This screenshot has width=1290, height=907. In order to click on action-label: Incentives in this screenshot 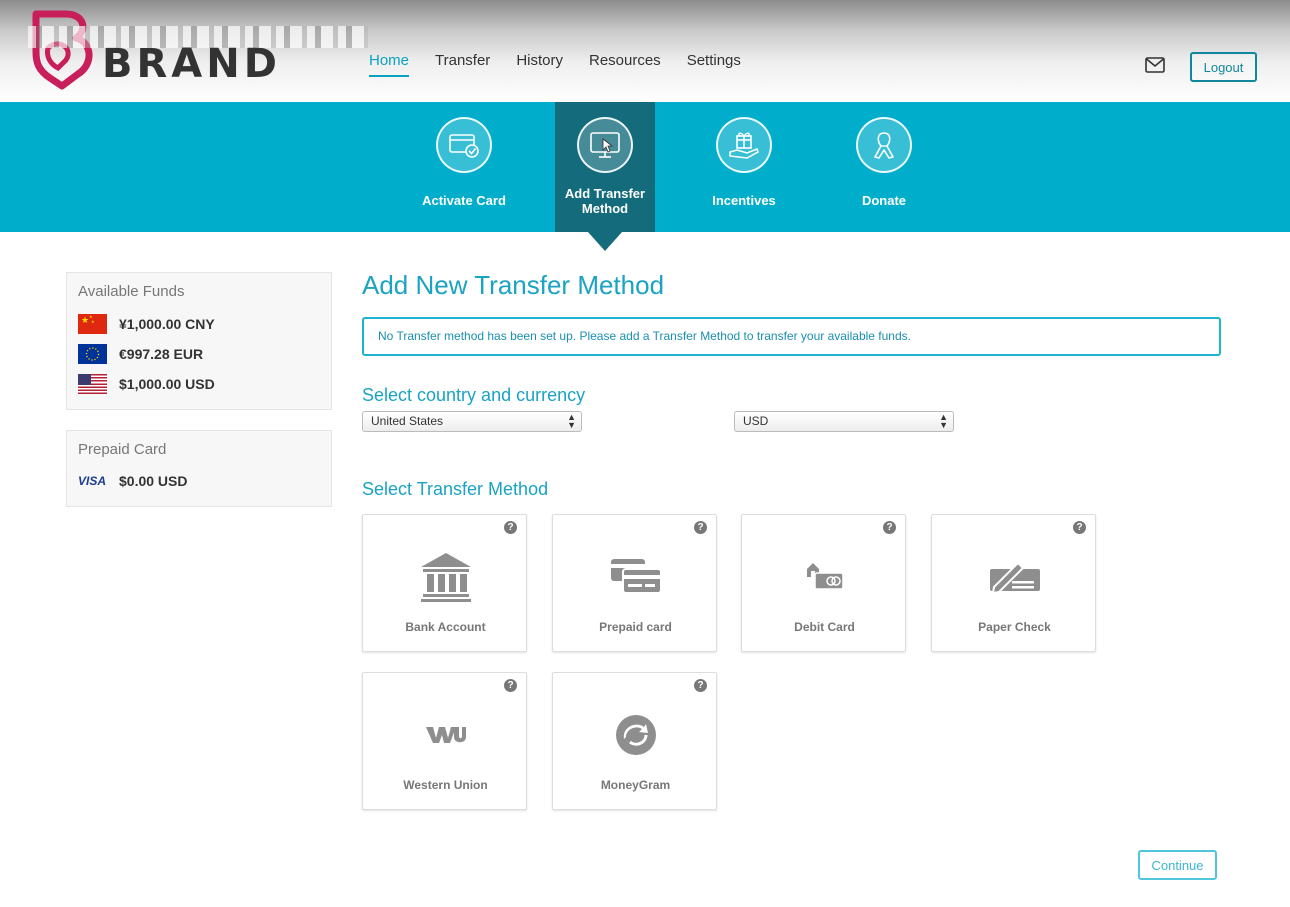, I will do `click(744, 200)`.